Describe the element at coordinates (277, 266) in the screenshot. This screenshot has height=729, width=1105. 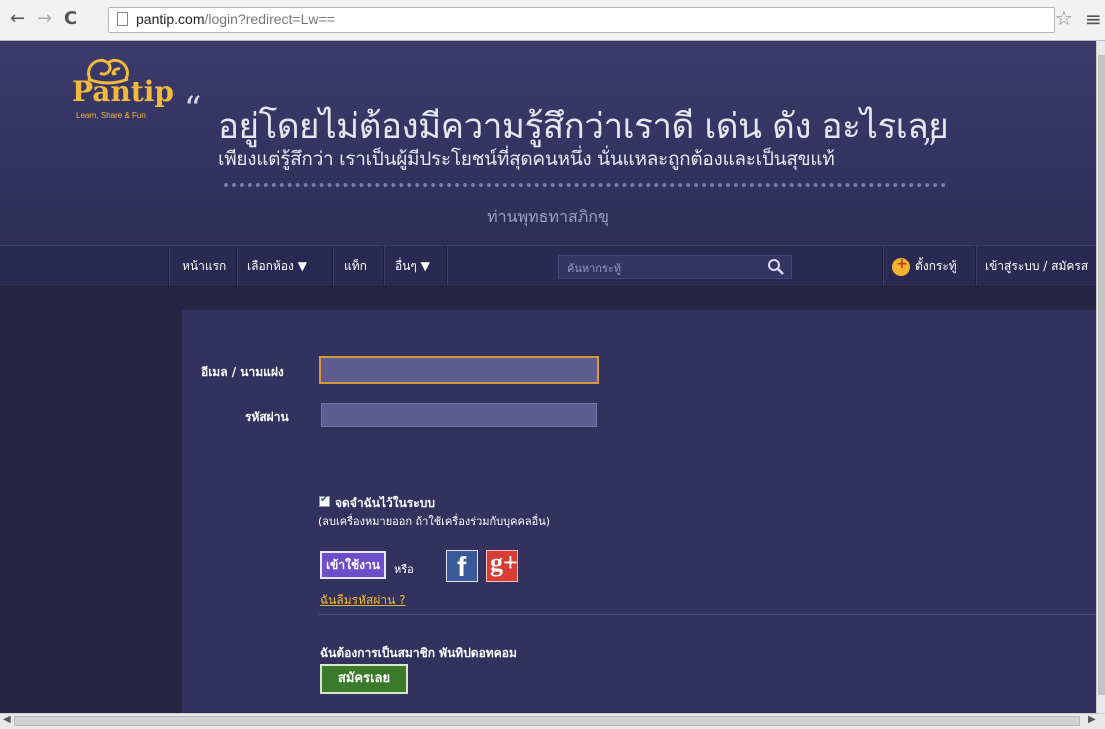
I see `nav-choose-room: เลือกห้อง ▼` at that location.